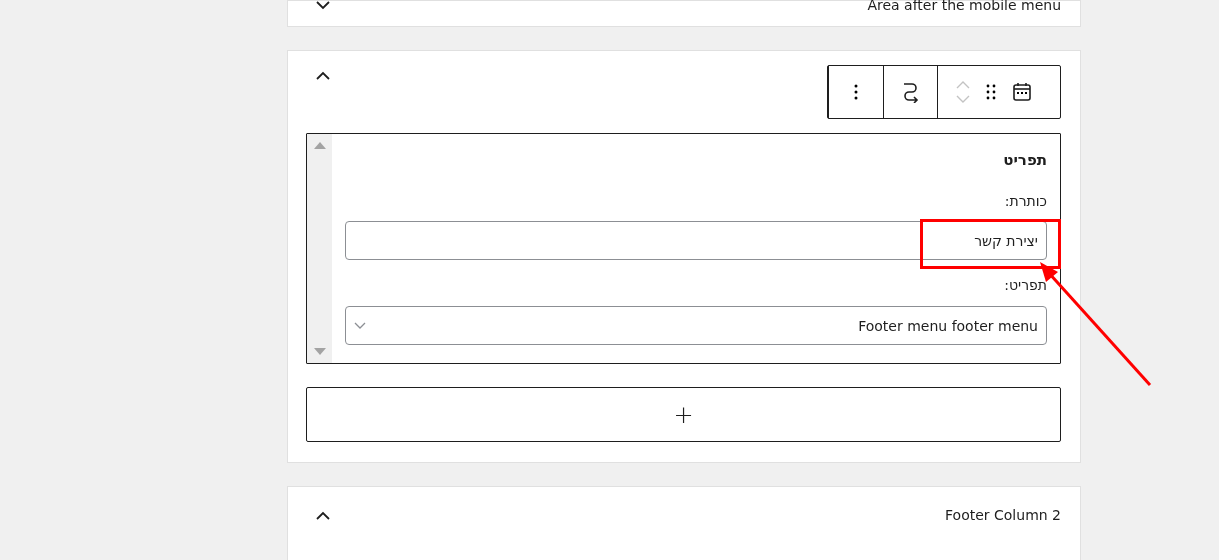 The width and height of the screenshot is (1219, 560). I want to click on menu-select: Footer menu footer menu, so click(696, 325).